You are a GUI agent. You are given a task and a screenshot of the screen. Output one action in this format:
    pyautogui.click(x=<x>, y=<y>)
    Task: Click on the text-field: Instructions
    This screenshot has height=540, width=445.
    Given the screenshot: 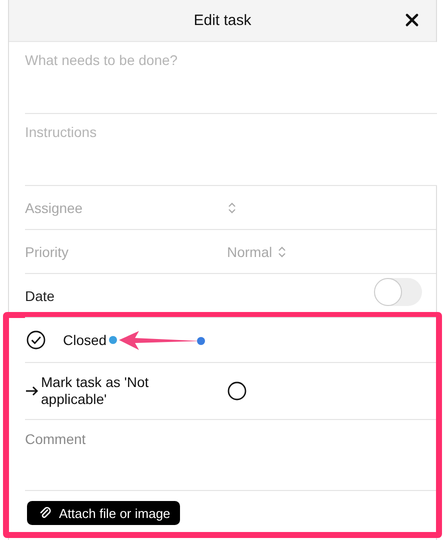 What is the action you would take?
    pyautogui.click(x=231, y=150)
    